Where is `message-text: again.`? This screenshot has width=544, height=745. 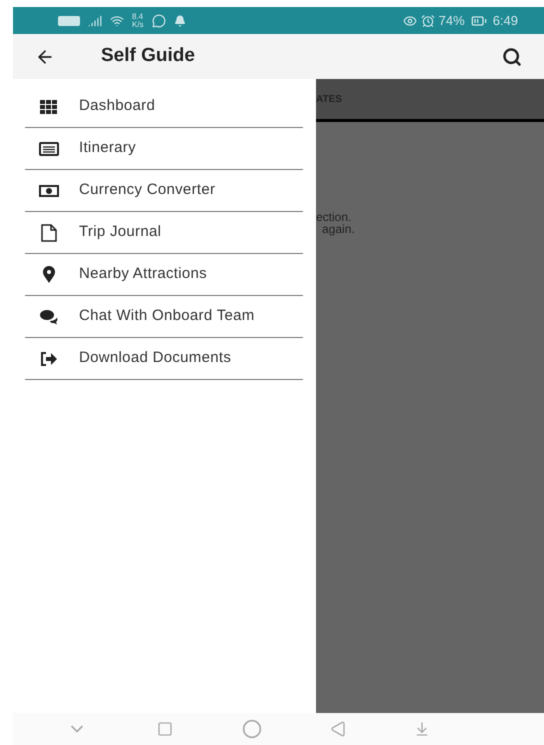 message-text: again. is located at coordinates (338, 229).